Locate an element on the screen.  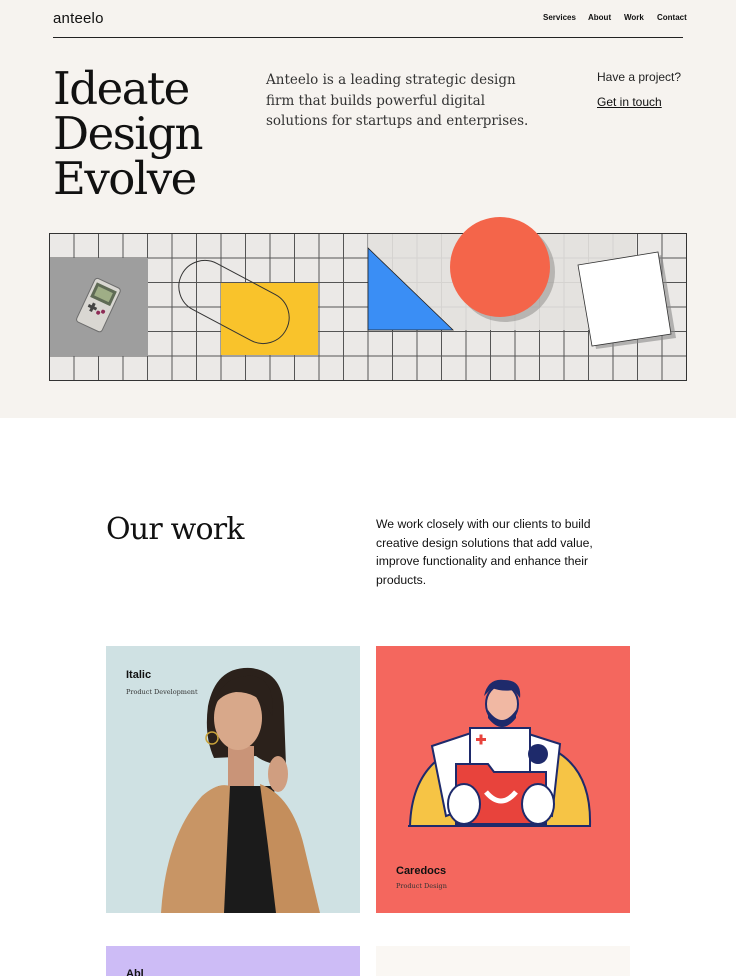
project-title: Abl is located at coordinates (135, 972).